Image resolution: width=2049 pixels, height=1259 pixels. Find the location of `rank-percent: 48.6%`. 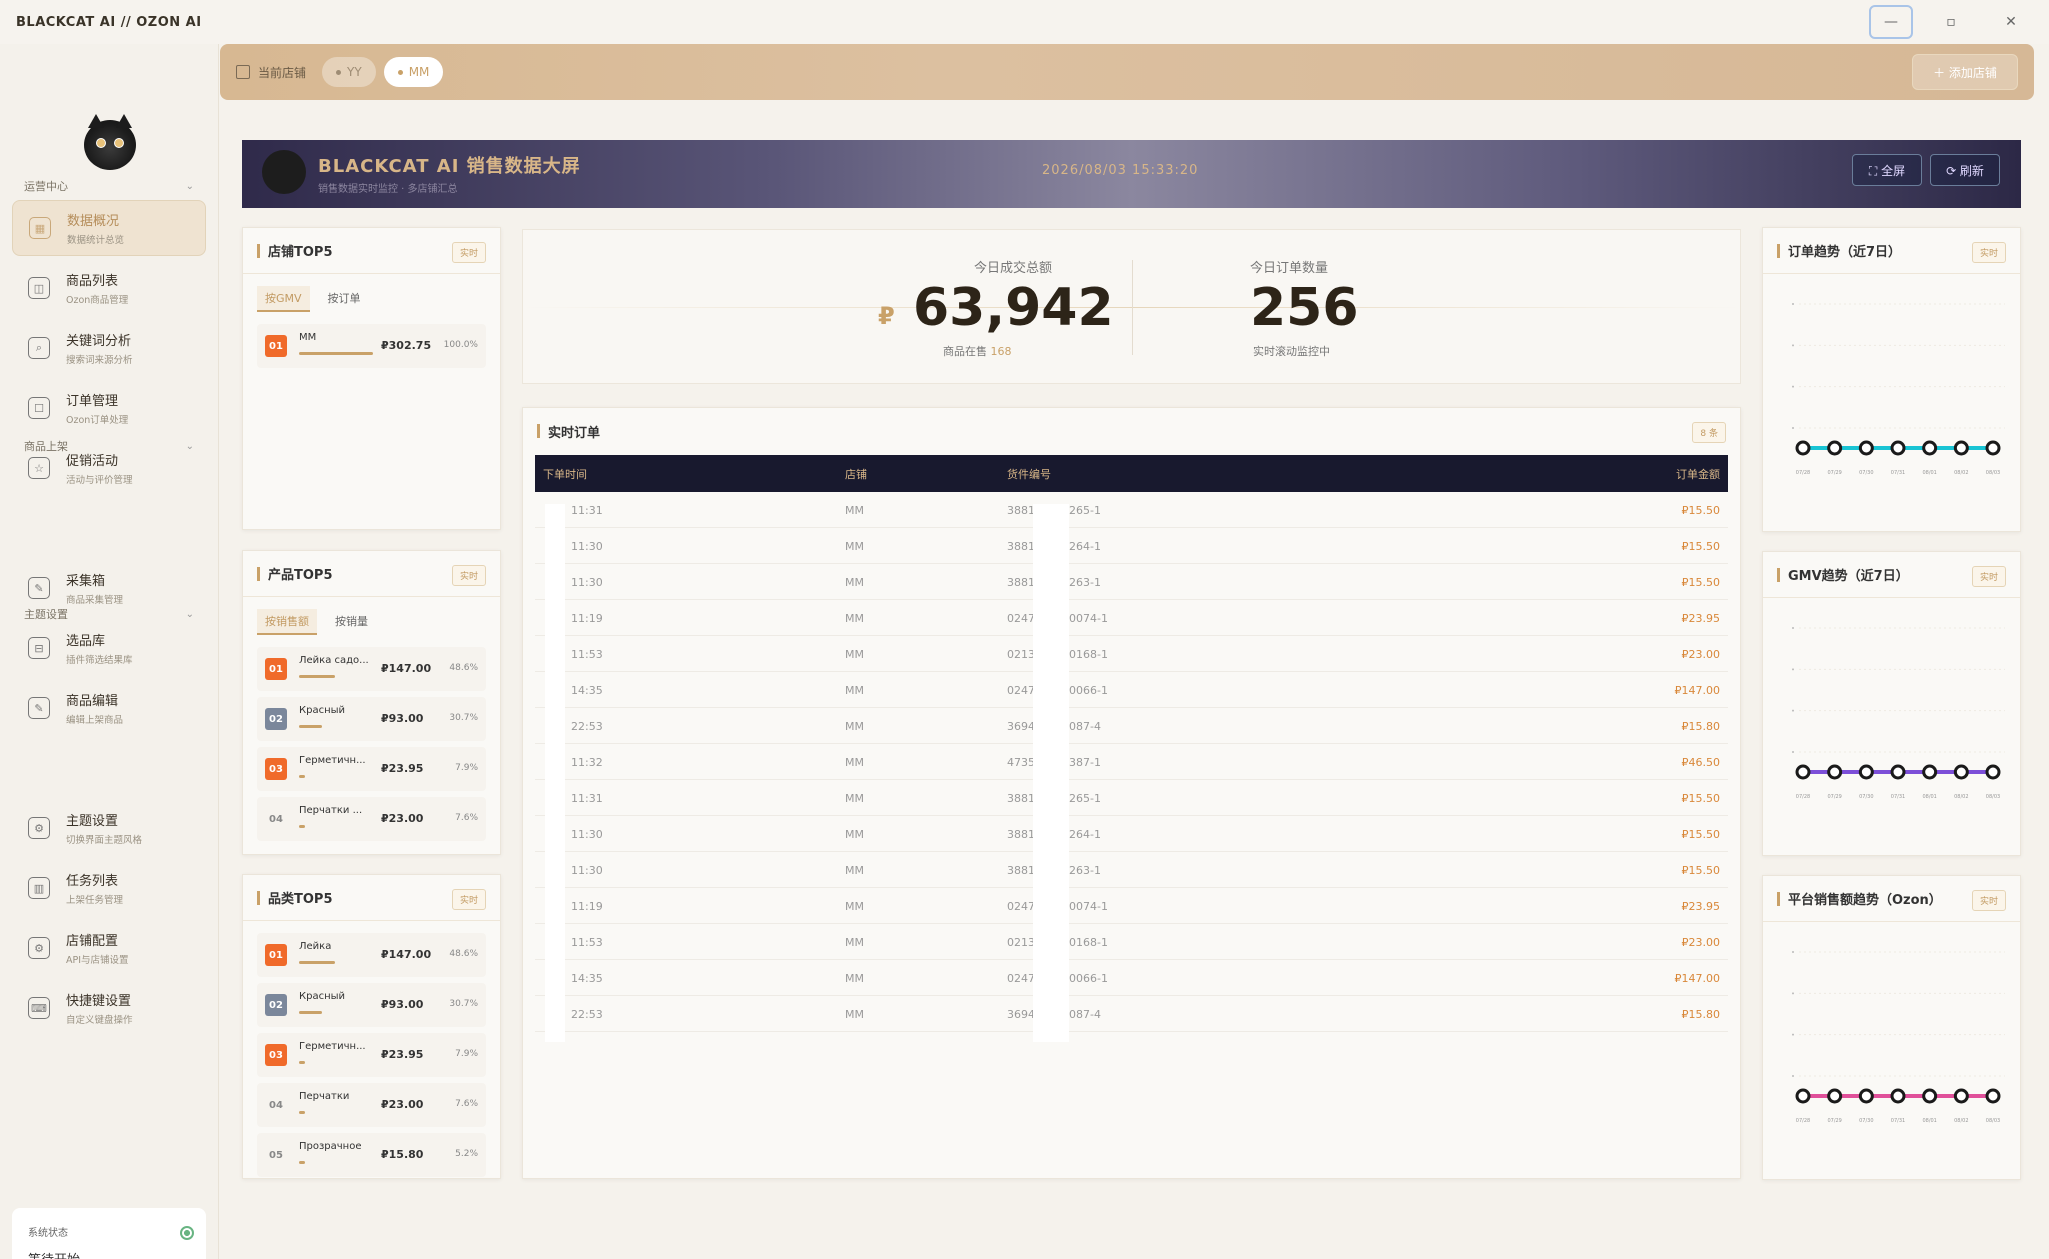

rank-percent: 48.6% is located at coordinates (463, 668).